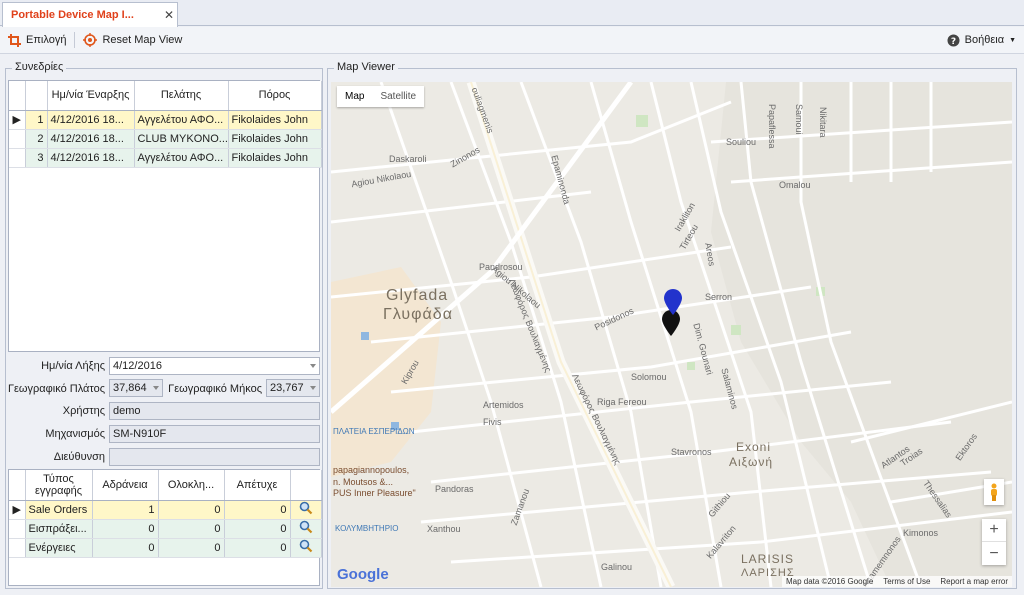 This screenshot has width=1024, height=595. Describe the element at coordinates (257, 548) in the screenshot. I see `cell-failed: 0` at that location.